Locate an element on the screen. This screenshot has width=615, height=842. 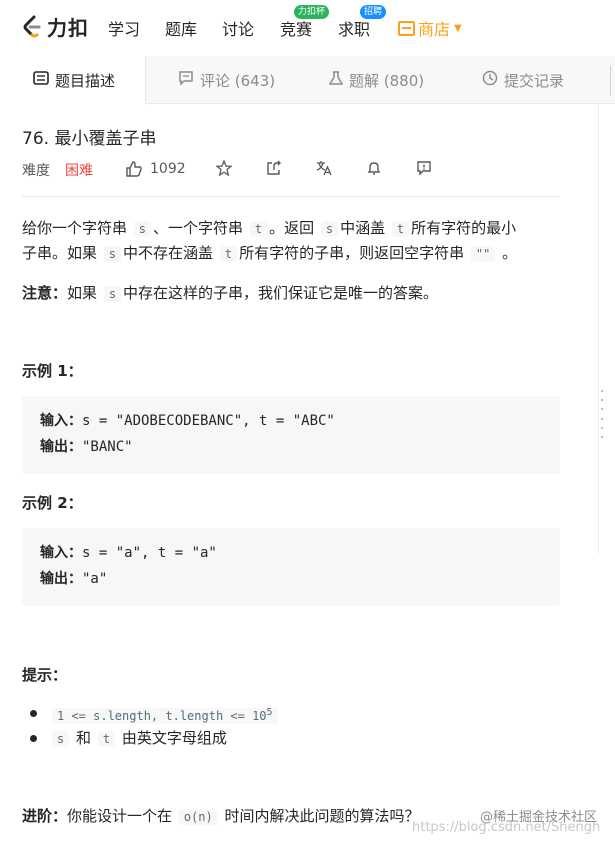
tab-description: 题目描述 is located at coordinates (73, 80).